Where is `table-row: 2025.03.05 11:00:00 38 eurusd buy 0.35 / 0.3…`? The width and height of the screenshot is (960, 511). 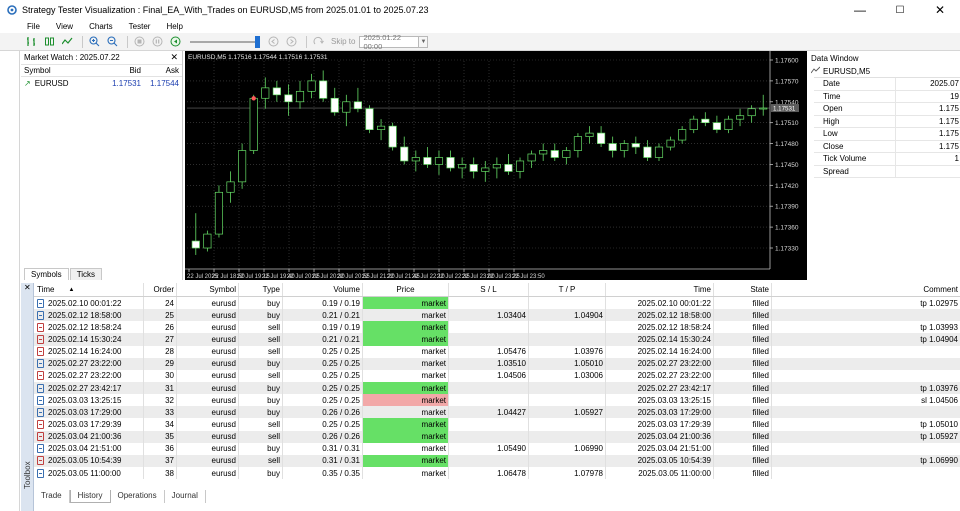 table-row: 2025.03.05 11:00:00 38 eurusd buy 0.35 / 0.3… is located at coordinates (497, 473).